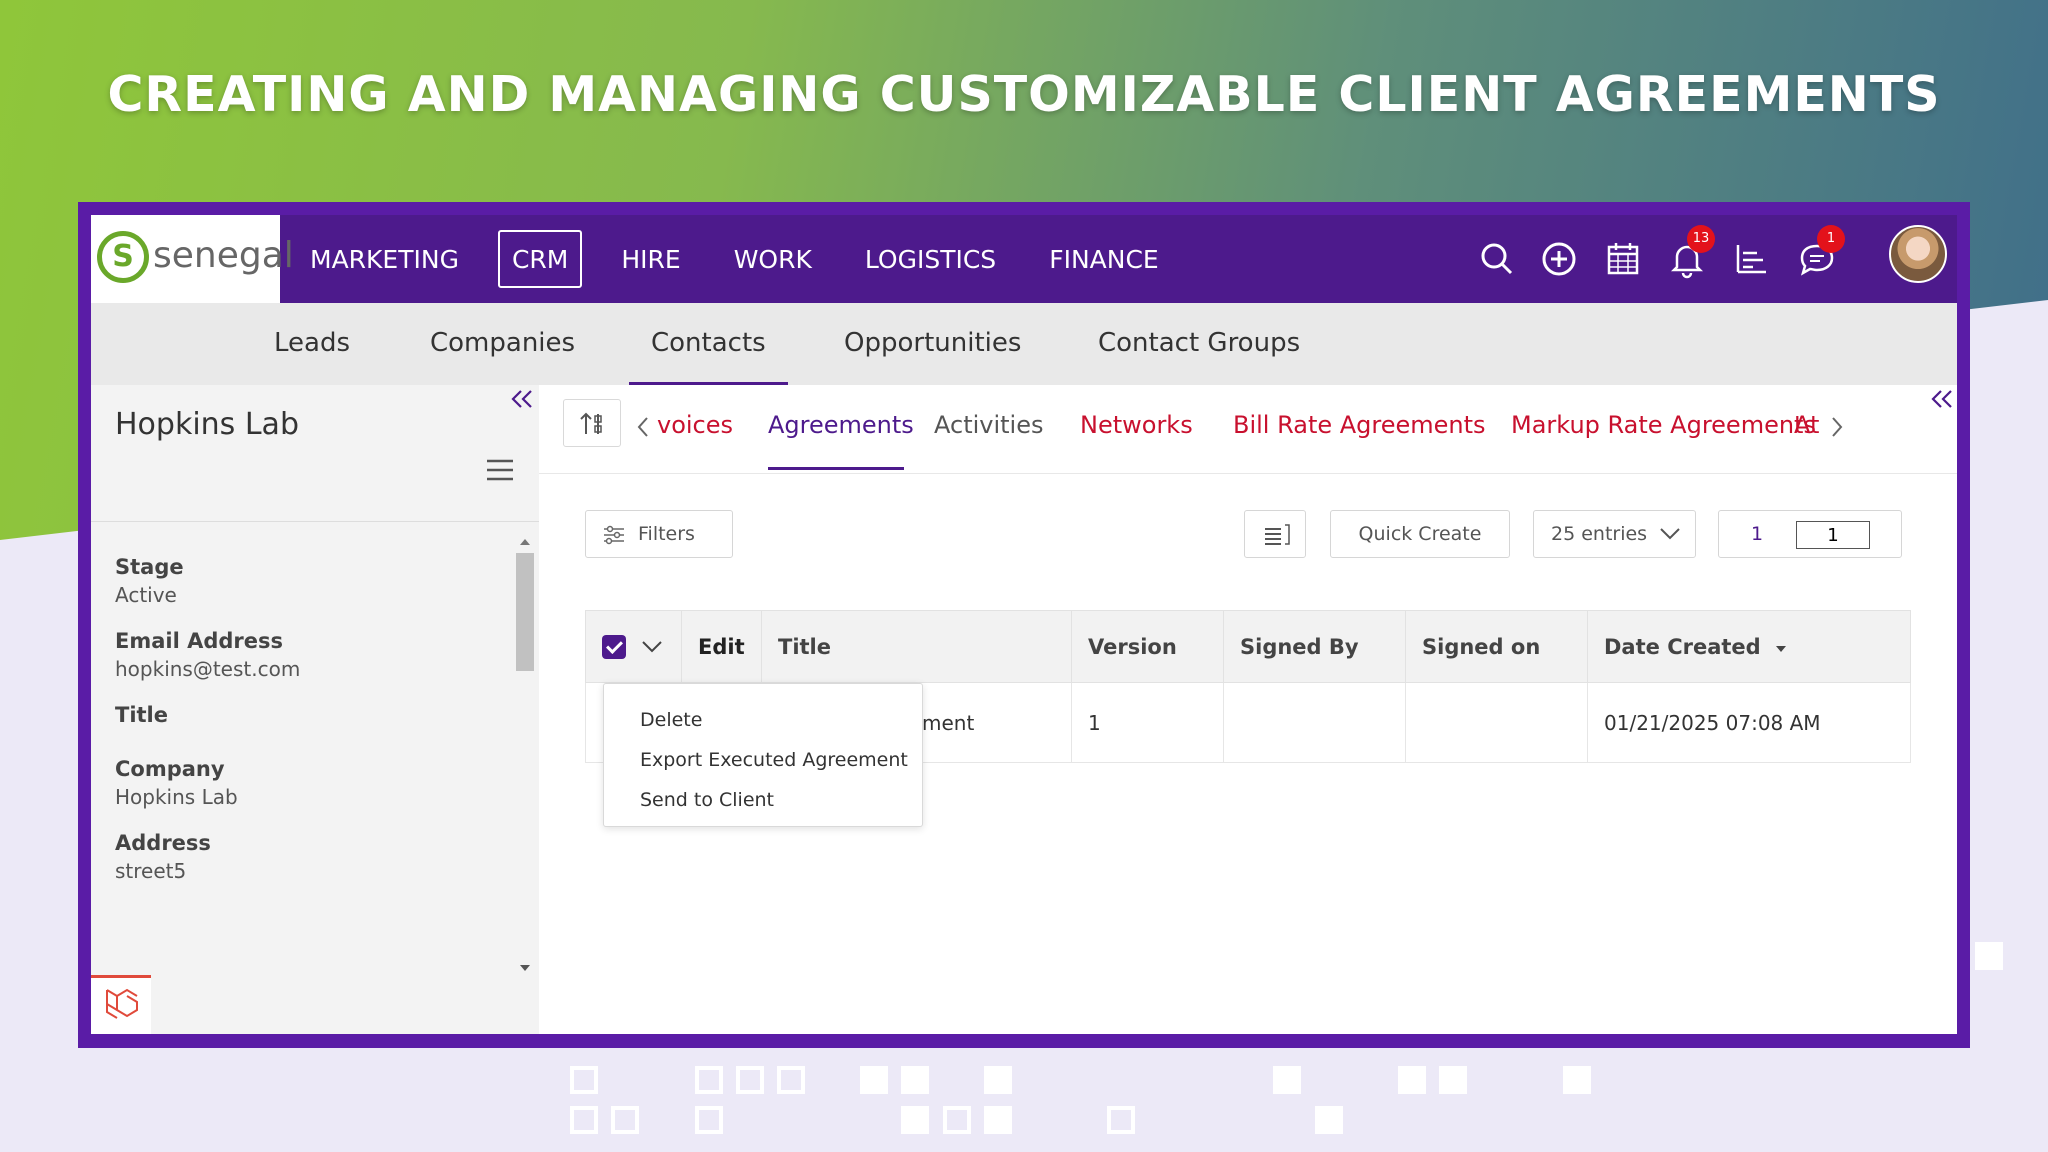  I want to click on tabs-scroll-left-icon, so click(643, 429).